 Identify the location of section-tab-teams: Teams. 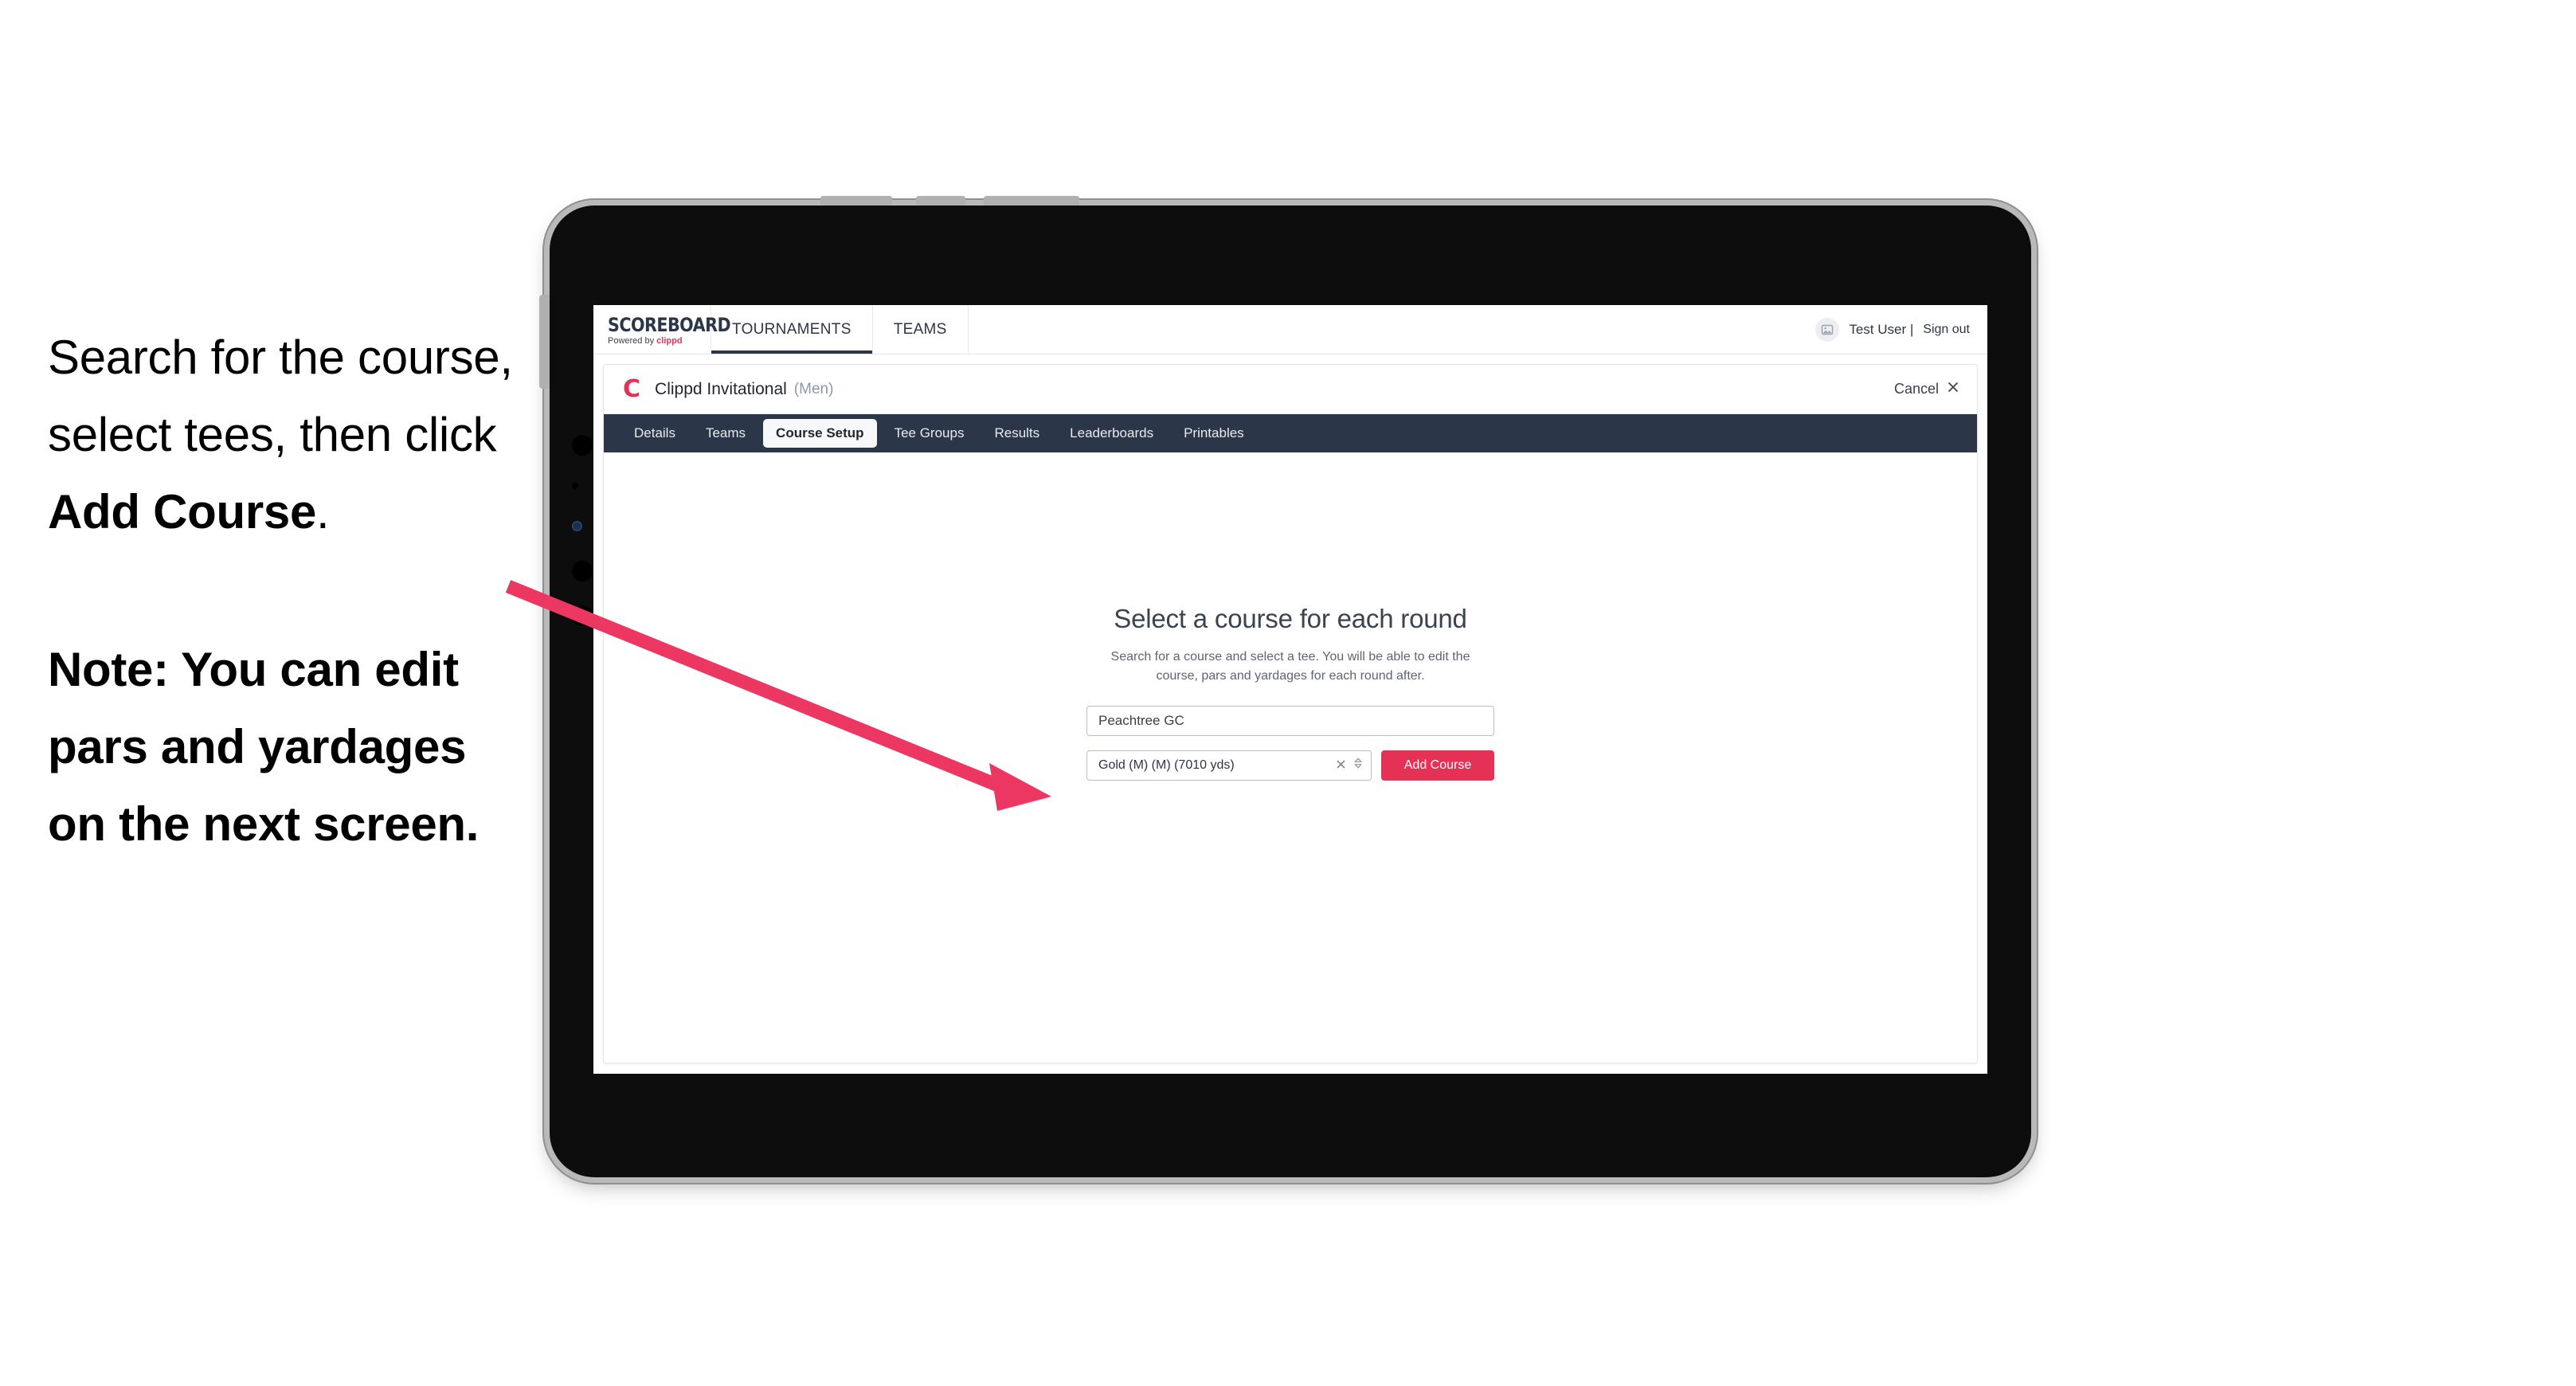
(725, 433).